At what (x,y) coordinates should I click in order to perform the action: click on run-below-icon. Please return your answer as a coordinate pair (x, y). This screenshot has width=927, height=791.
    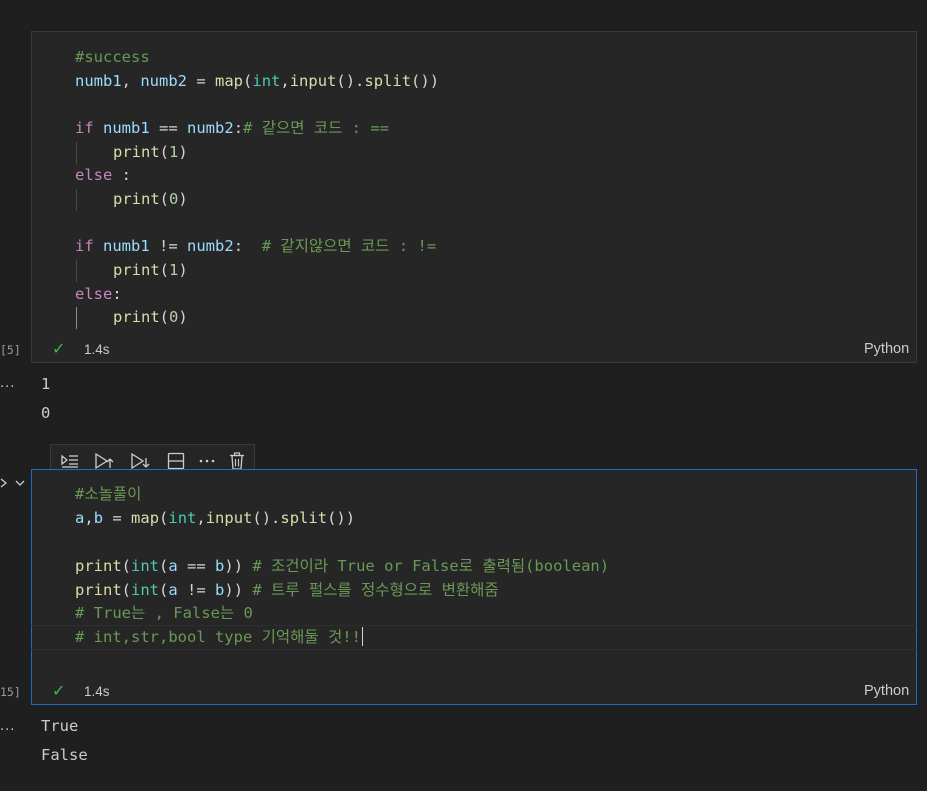
    Looking at the image, I should click on (140, 461).